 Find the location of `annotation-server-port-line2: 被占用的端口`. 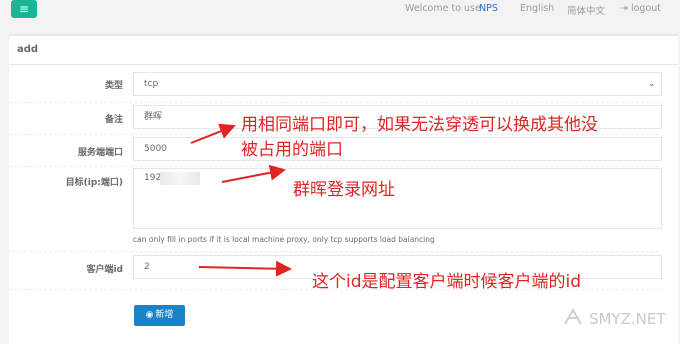

annotation-server-port-line2: 被占用的端口 is located at coordinates (292, 150).